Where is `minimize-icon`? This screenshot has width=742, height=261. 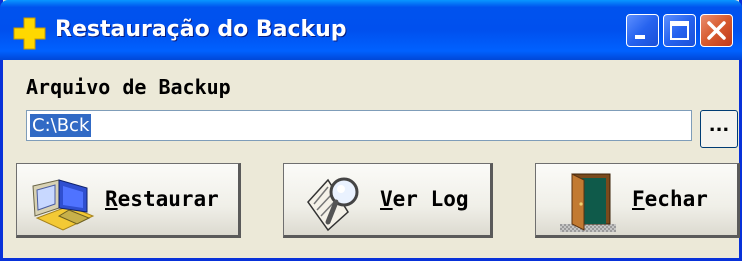
minimize-icon is located at coordinates (640, 37).